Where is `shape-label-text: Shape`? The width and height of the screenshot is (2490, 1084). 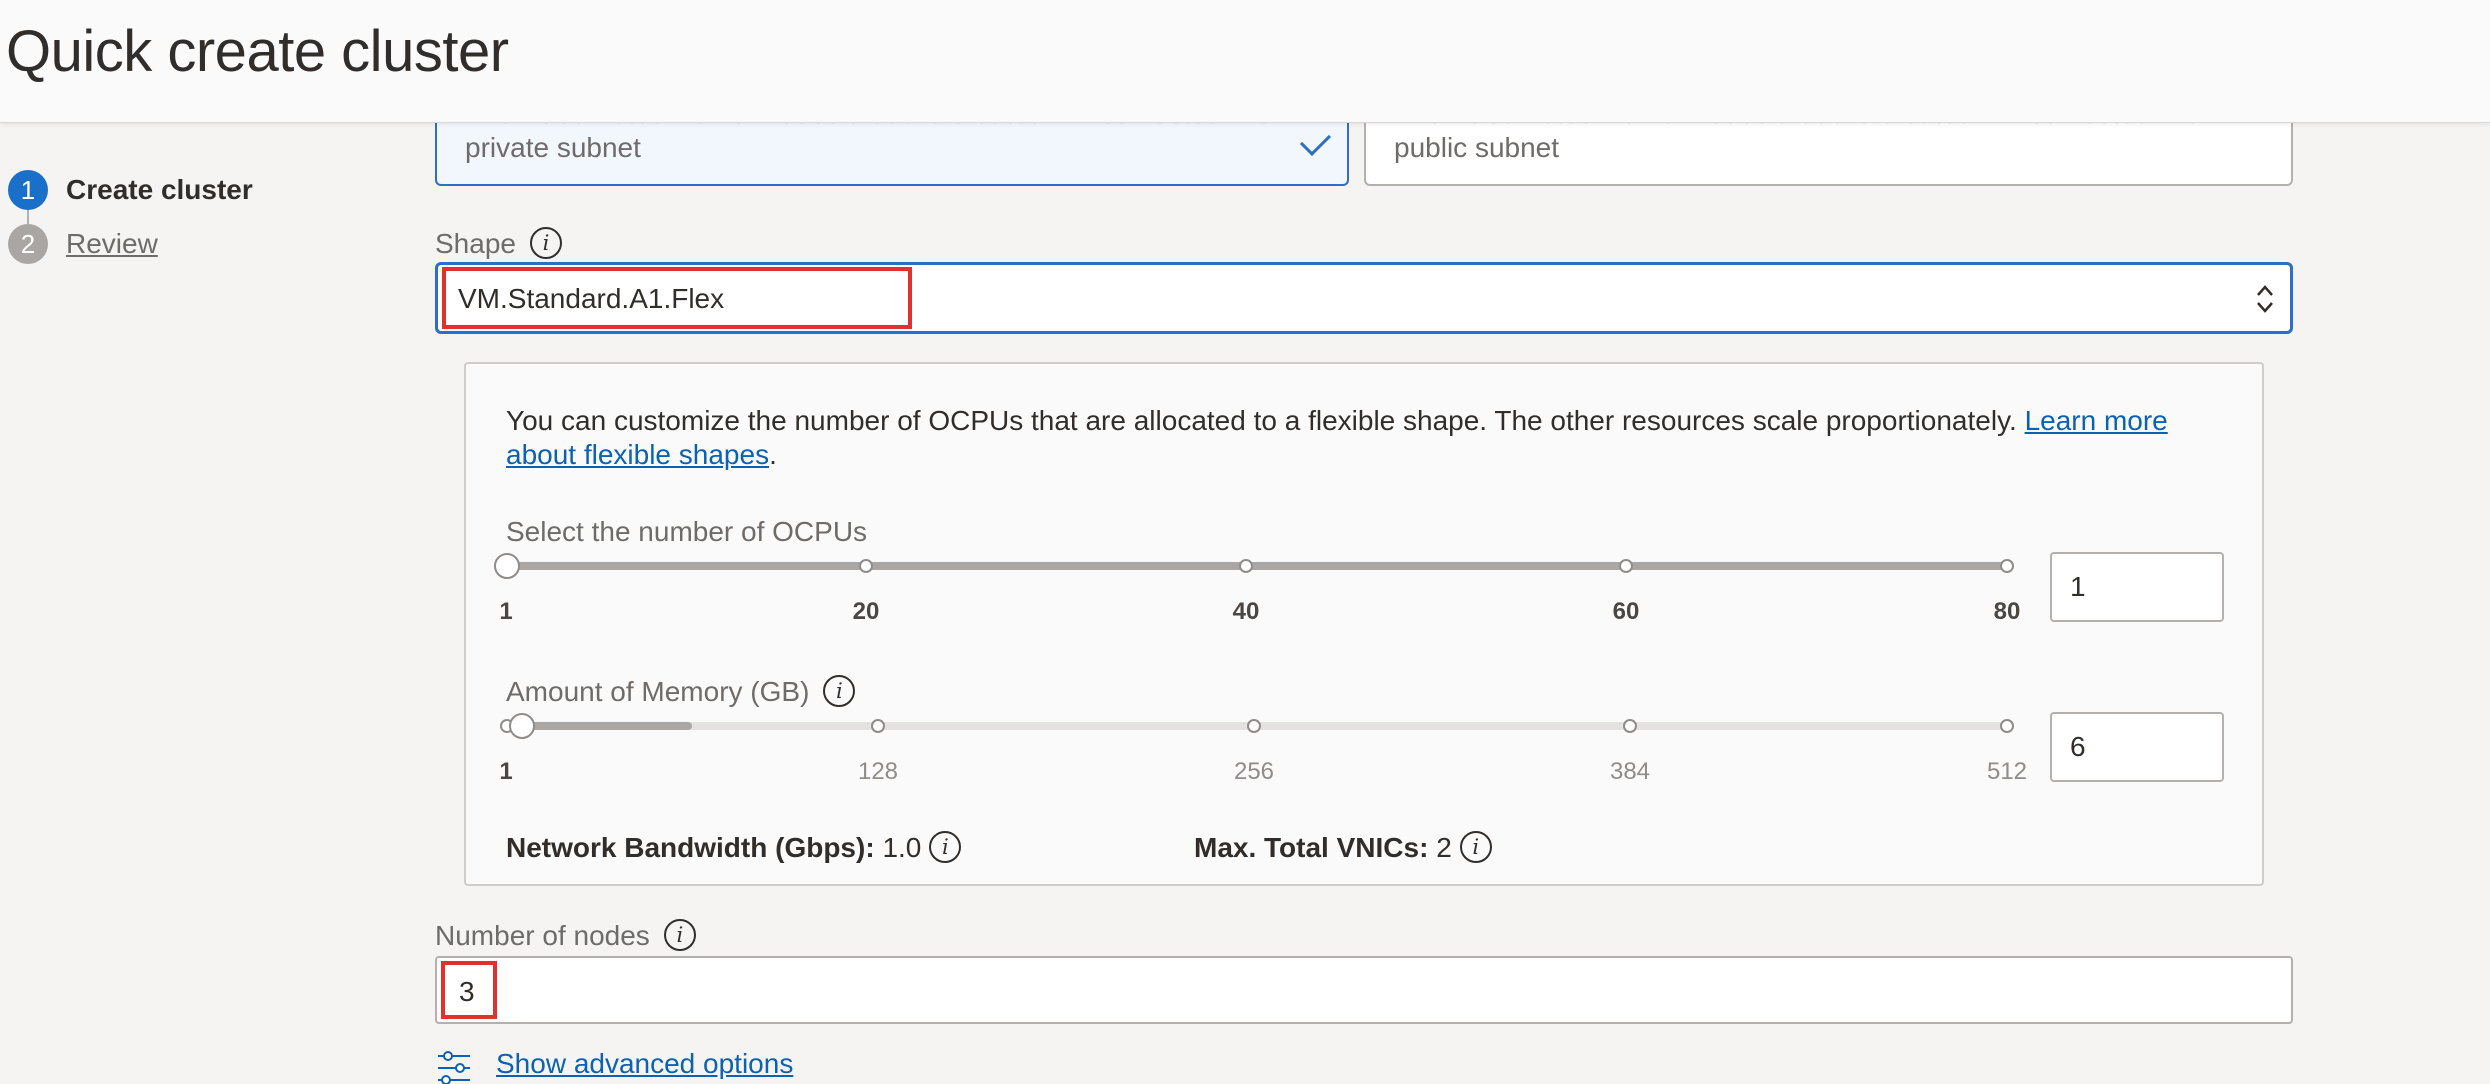 shape-label-text: Shape is located at coordinates (475, 243).